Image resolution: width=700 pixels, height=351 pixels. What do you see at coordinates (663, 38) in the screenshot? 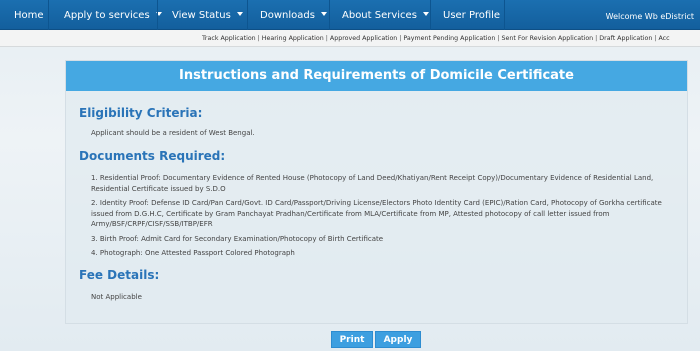
I see `link-account: Acc` at bounding box center [663, 38].